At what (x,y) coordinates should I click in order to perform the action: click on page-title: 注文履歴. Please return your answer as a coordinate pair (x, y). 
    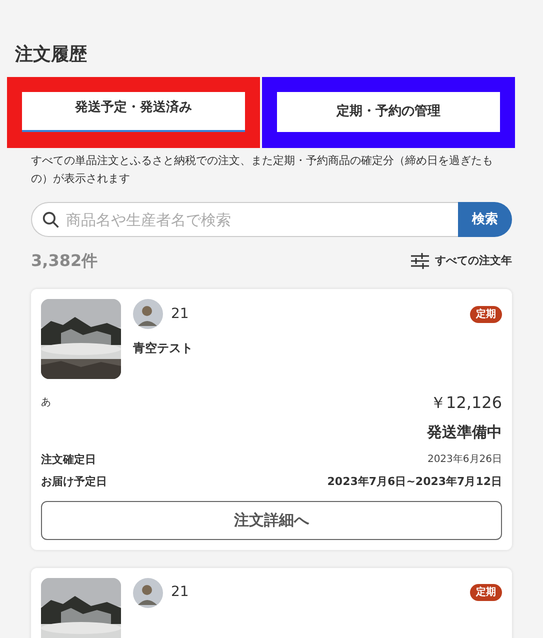
    Looking at the image, I should click on (51, 55).